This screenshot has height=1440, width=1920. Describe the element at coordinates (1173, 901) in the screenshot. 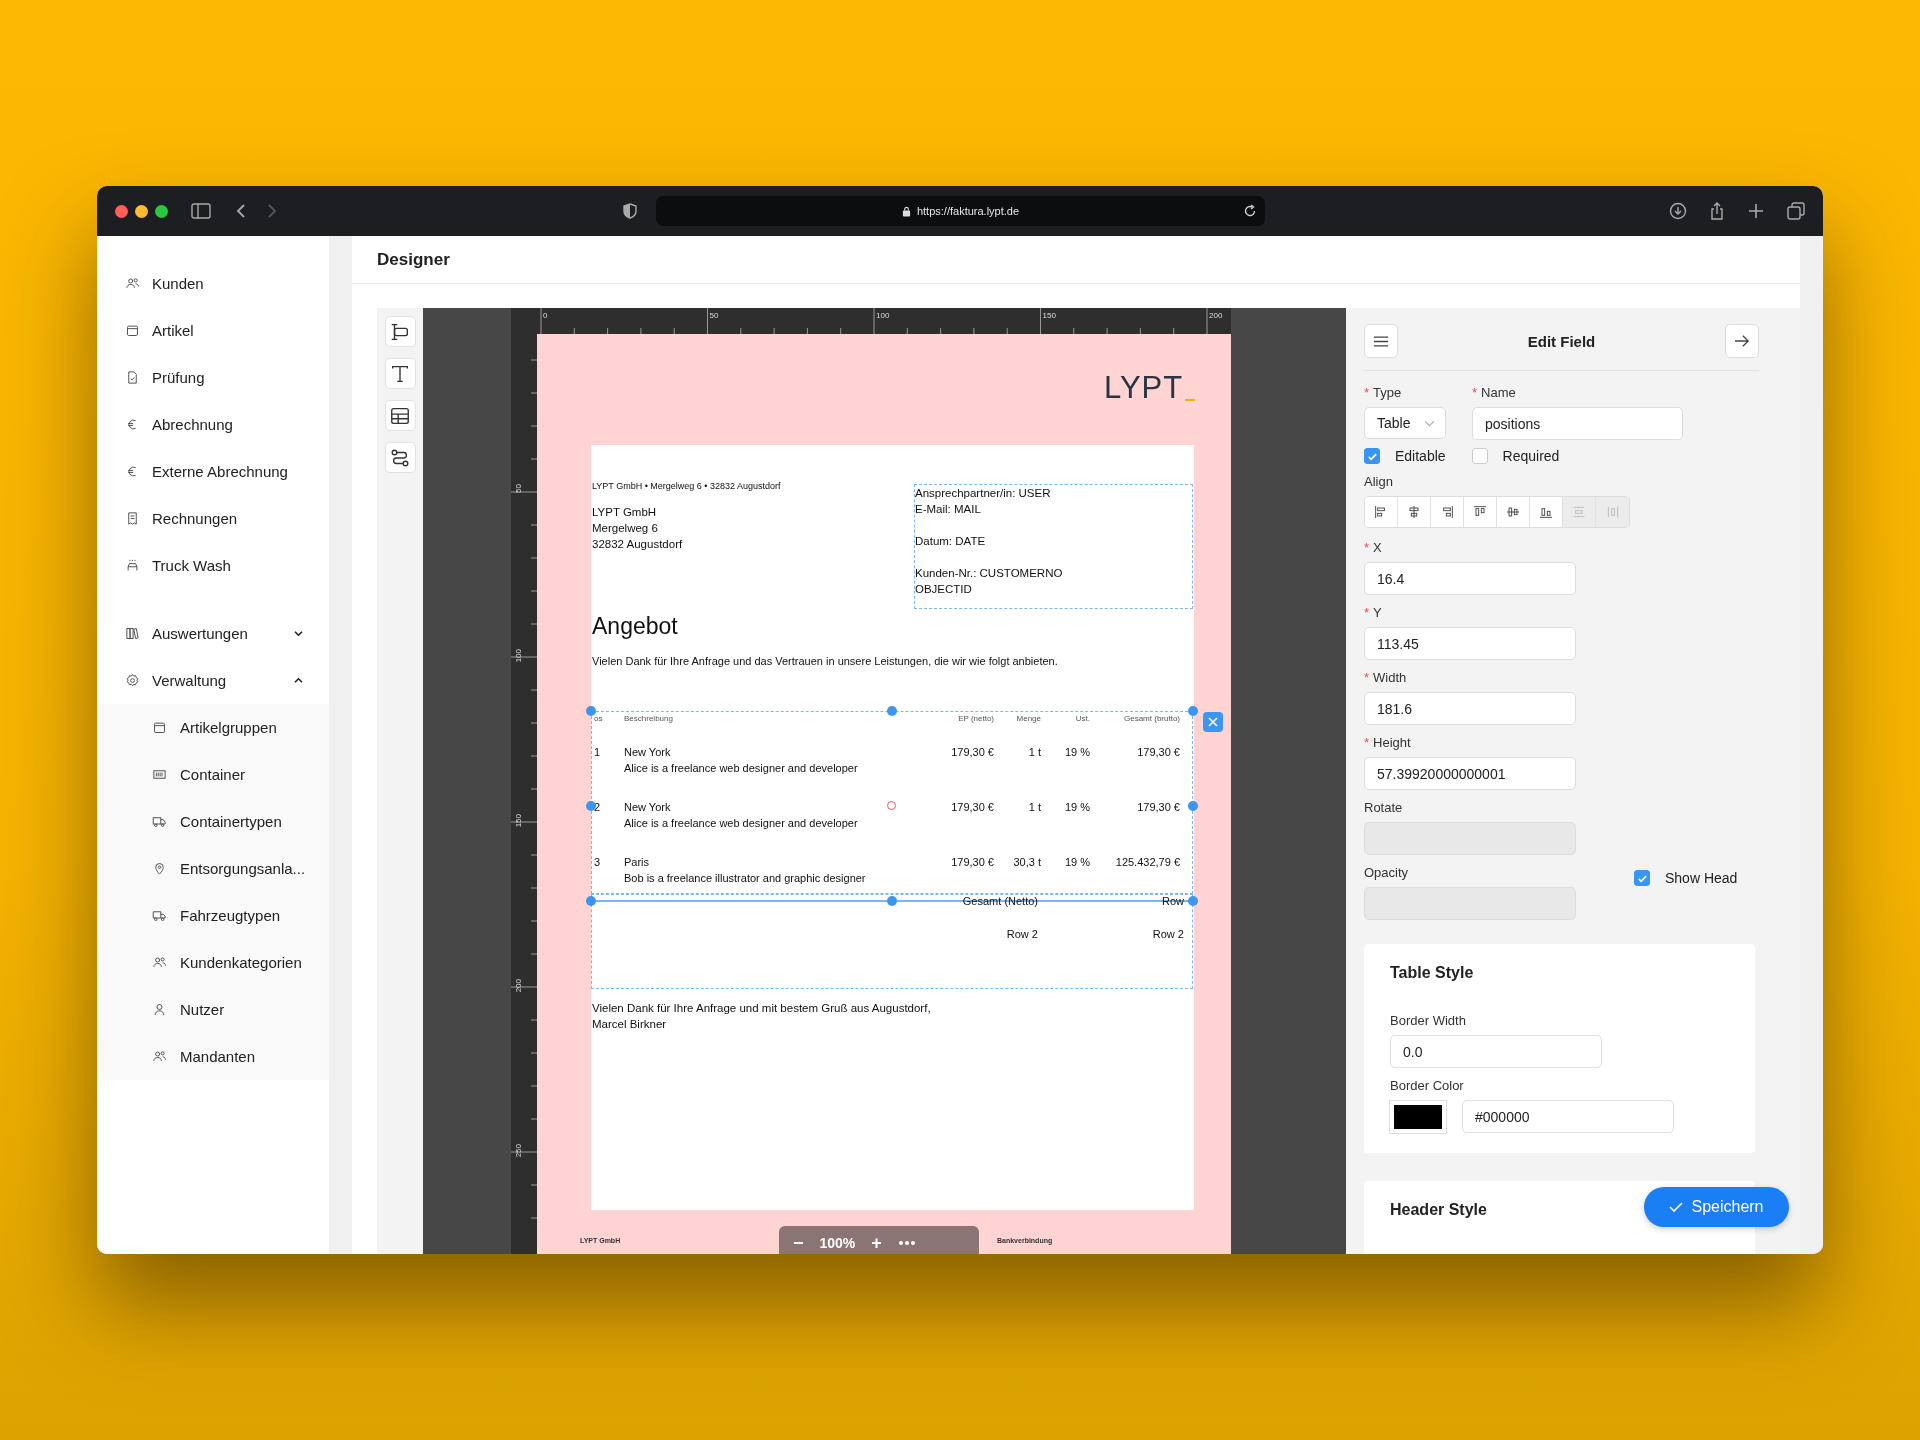

I see `summary-cell-text: Row` at that location.